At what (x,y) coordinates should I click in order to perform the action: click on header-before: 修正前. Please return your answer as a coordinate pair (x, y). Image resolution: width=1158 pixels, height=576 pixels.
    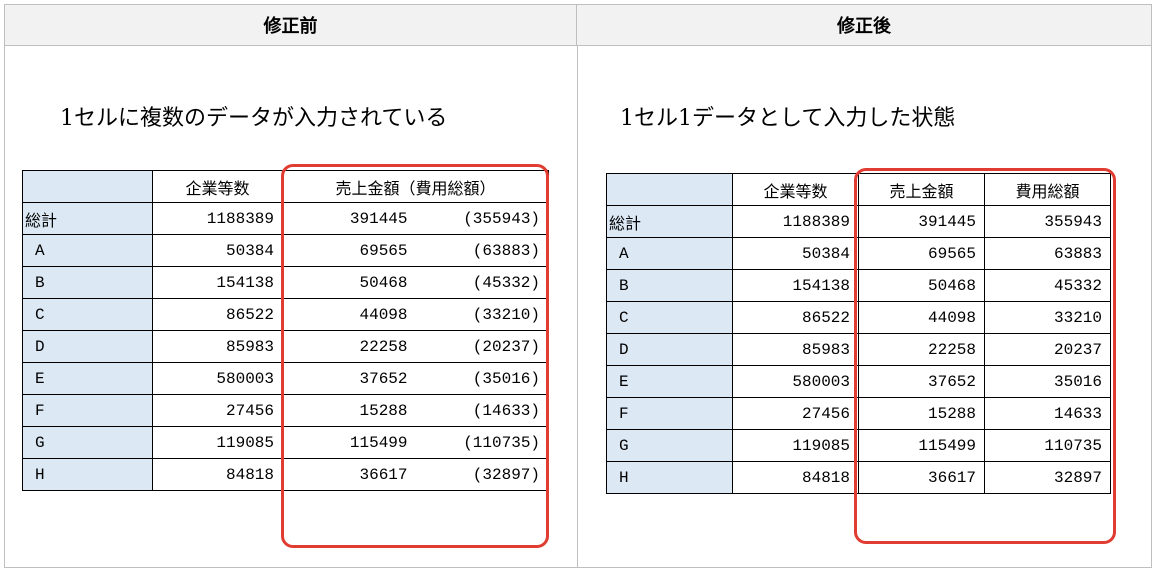
    Looking at the image, I should click on (291, 25).